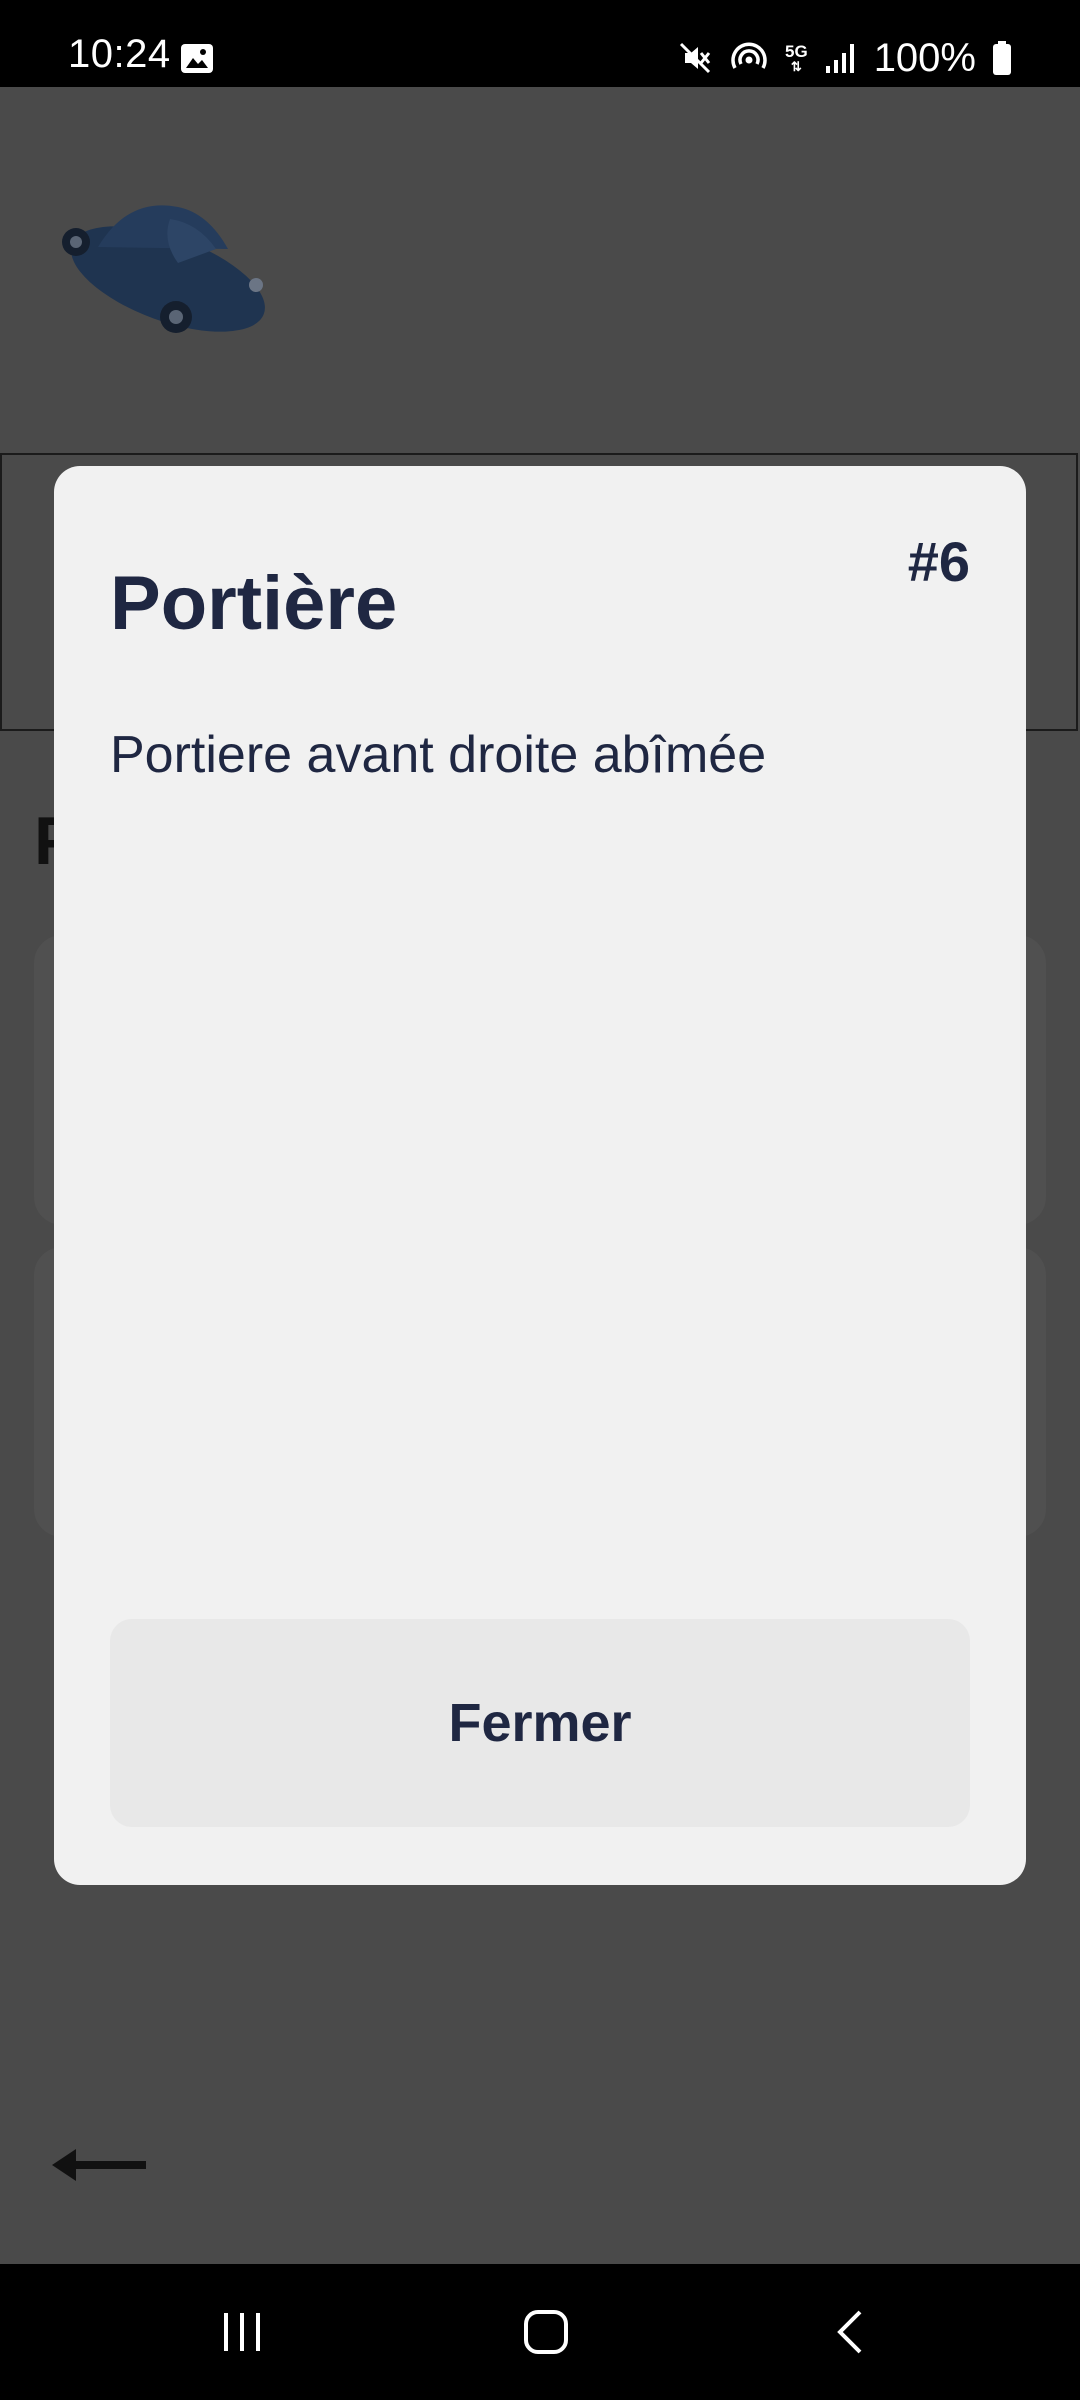  What do you see at coordinates (749, 55) in the screenshot?
I see `hotspot-icon` at bounding box center [749, 55].